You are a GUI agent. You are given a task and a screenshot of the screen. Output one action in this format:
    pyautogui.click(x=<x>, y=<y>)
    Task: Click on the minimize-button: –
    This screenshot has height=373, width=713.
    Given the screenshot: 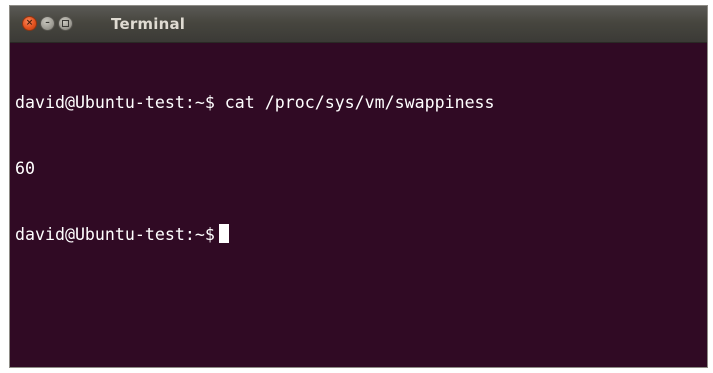 What is the action you would take?
    pyautogui.click(x=47, y=23)
    